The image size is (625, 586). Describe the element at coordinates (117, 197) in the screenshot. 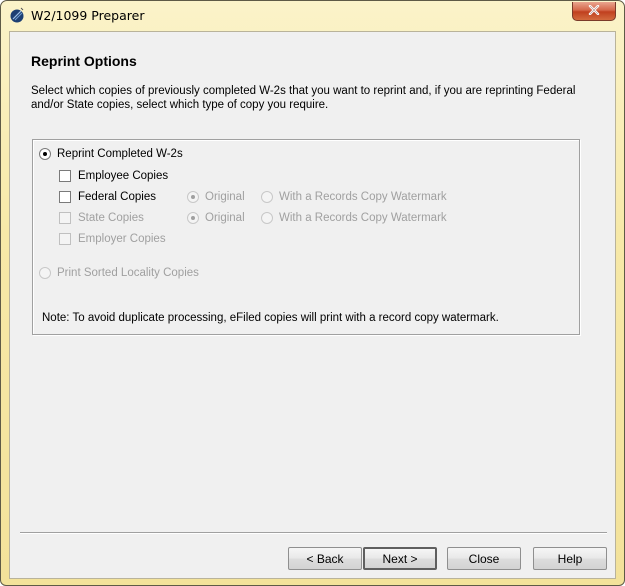

I see `federal-copies-label: Federal Copies` at that location.